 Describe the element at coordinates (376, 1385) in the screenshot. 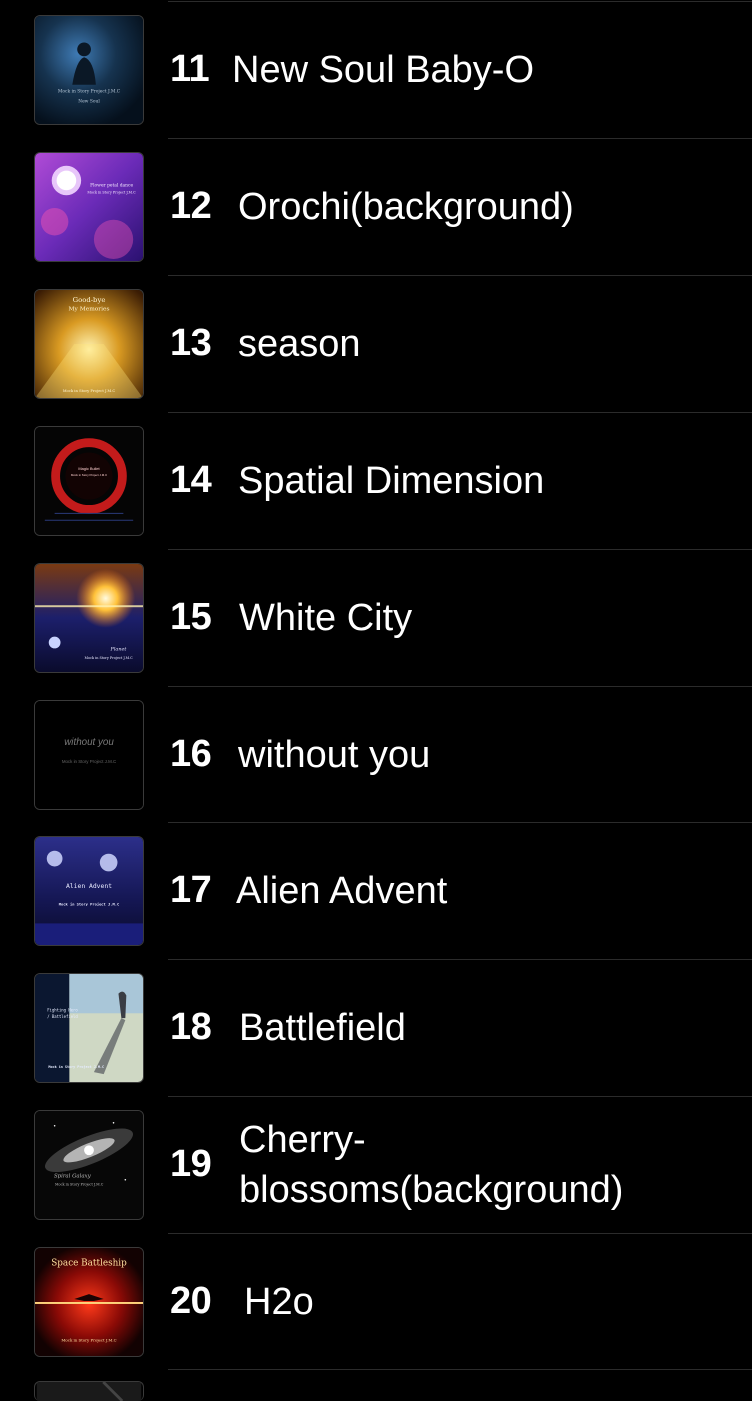

I see `track-row` at that location.